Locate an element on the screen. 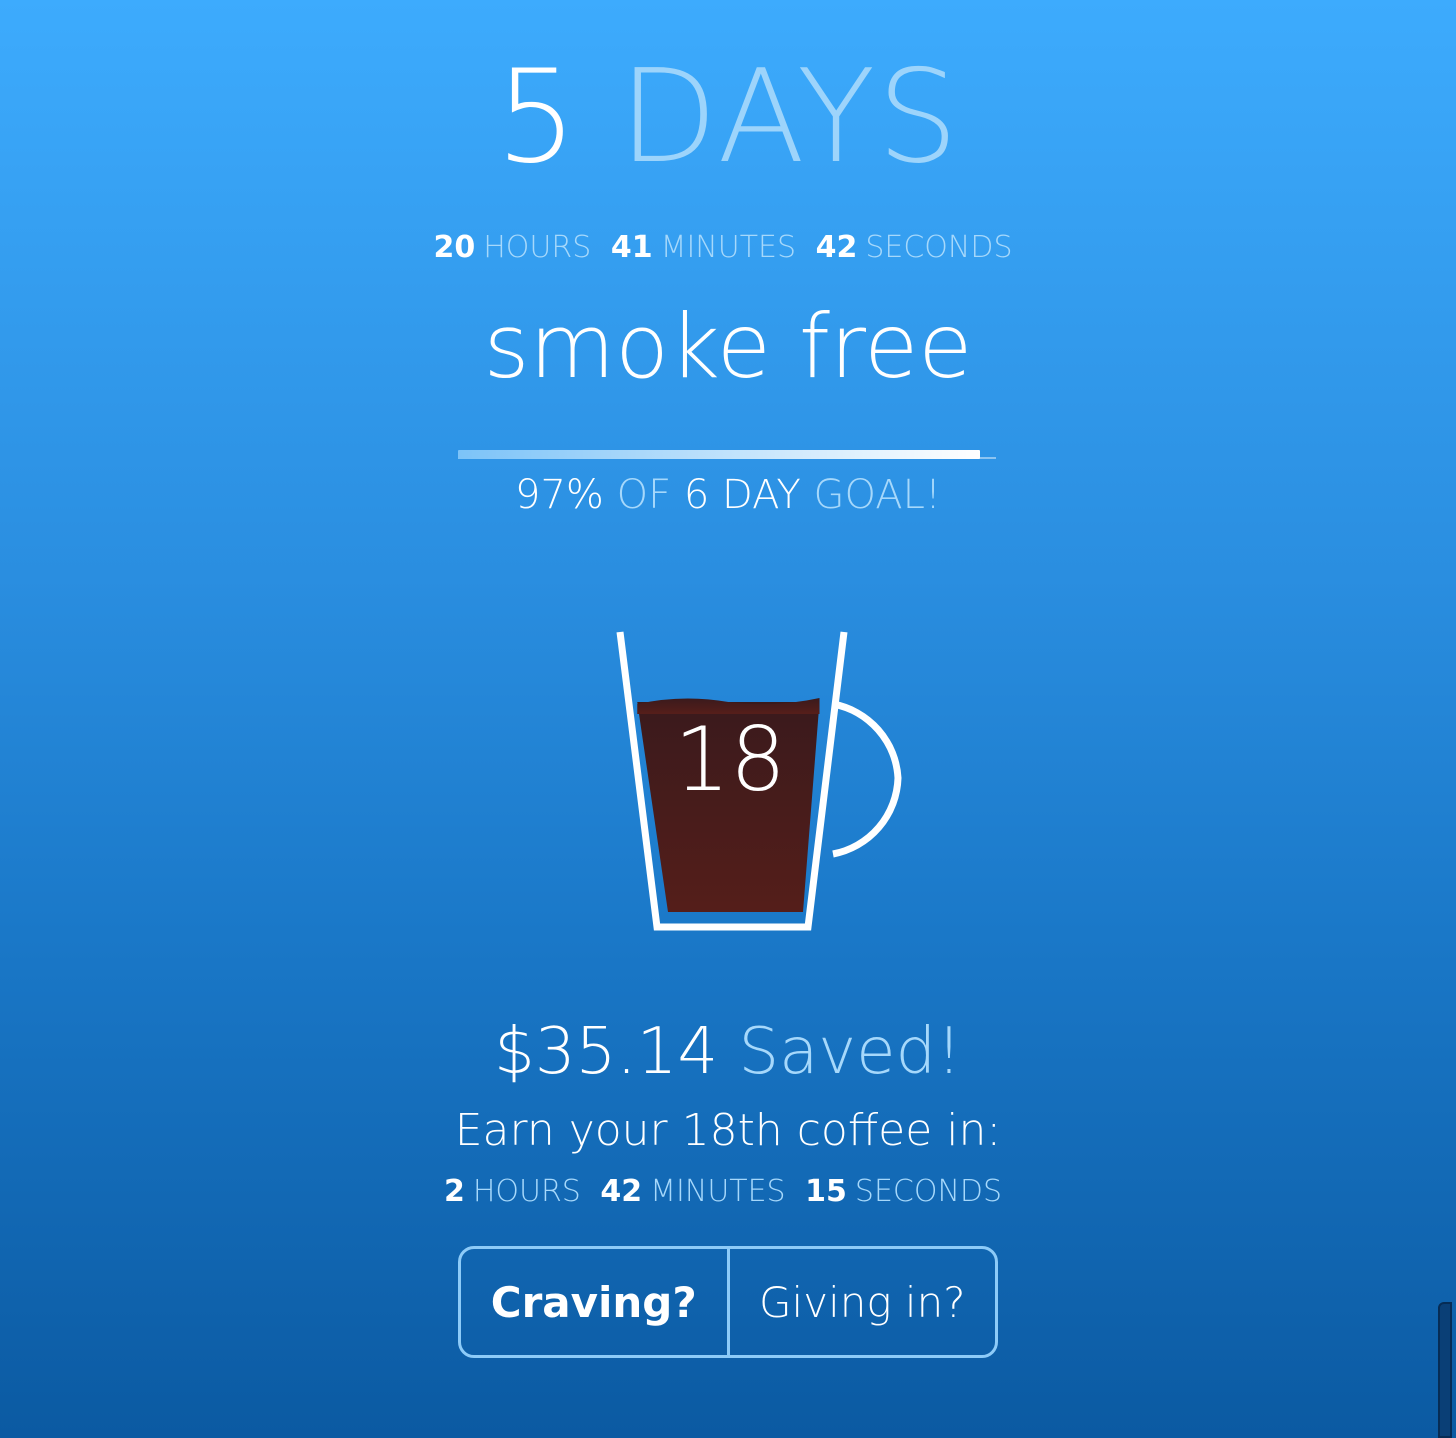 This screenshot has width=1456, height=1438. goal-target: 6 DAY is located at coordinates (742, 495).